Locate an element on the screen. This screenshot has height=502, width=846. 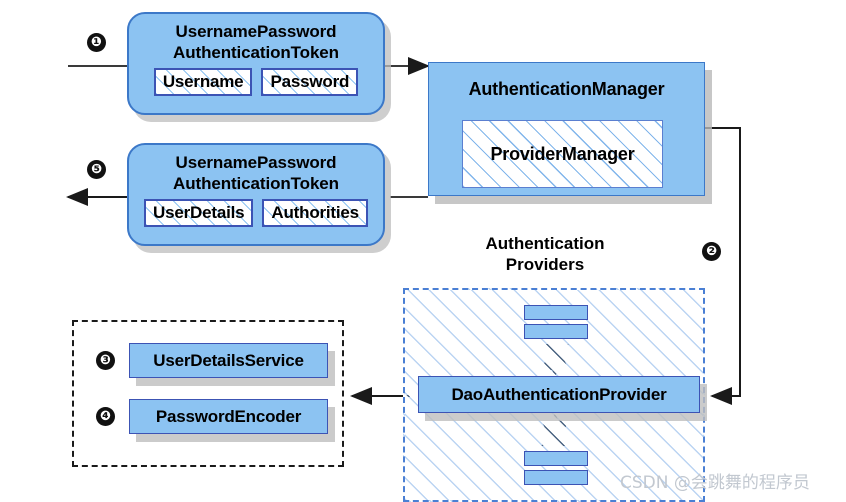
request-token-slots: Username Password is located at coordinates (256, 82).